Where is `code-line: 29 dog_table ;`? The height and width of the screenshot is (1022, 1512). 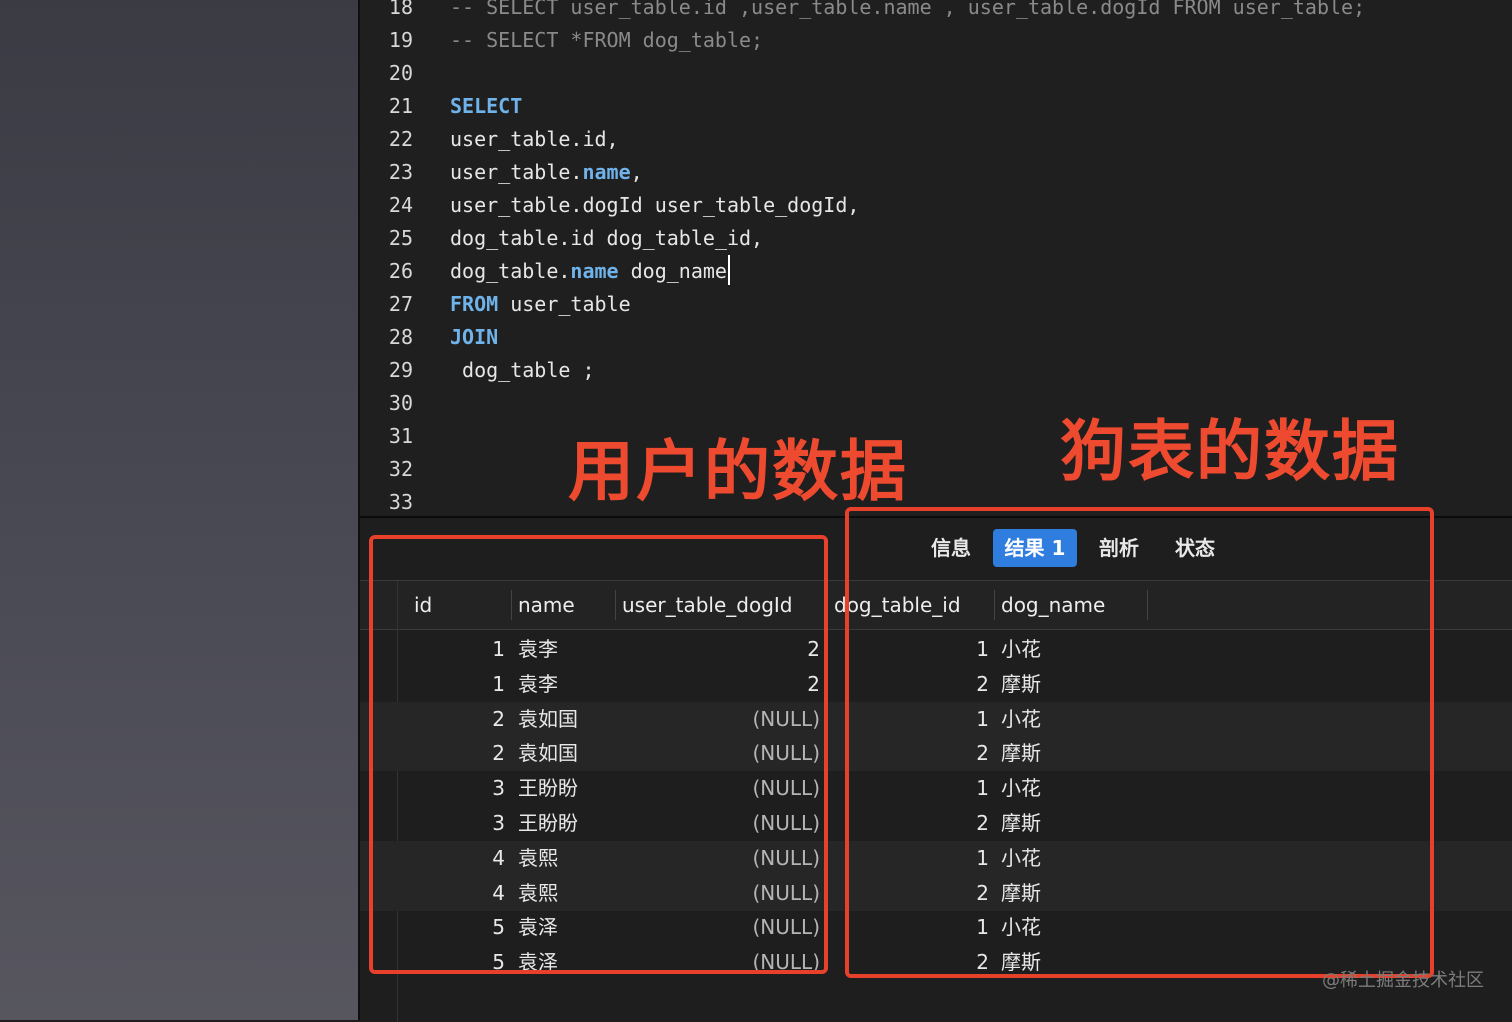 code-line: 29 dog_table ; is located at coordinates (936, 370).